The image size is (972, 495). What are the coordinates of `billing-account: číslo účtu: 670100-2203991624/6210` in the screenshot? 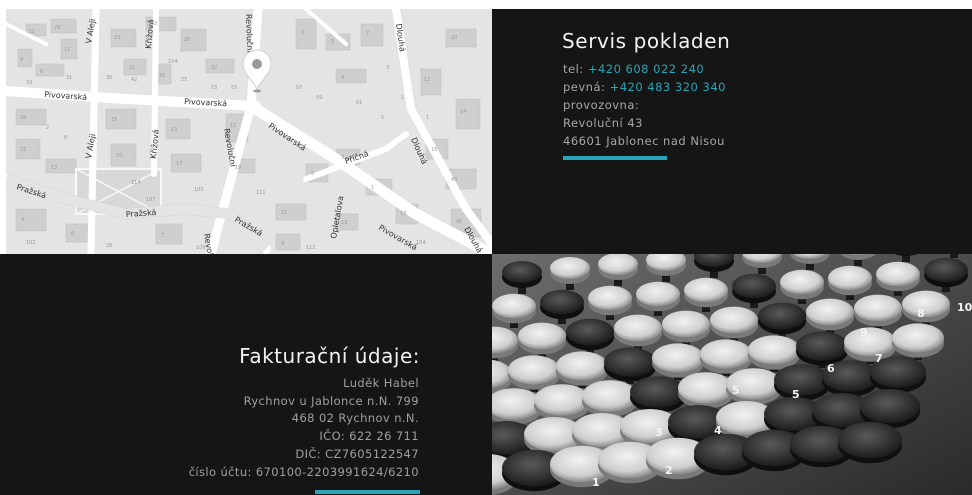 It's located at (303, 471).